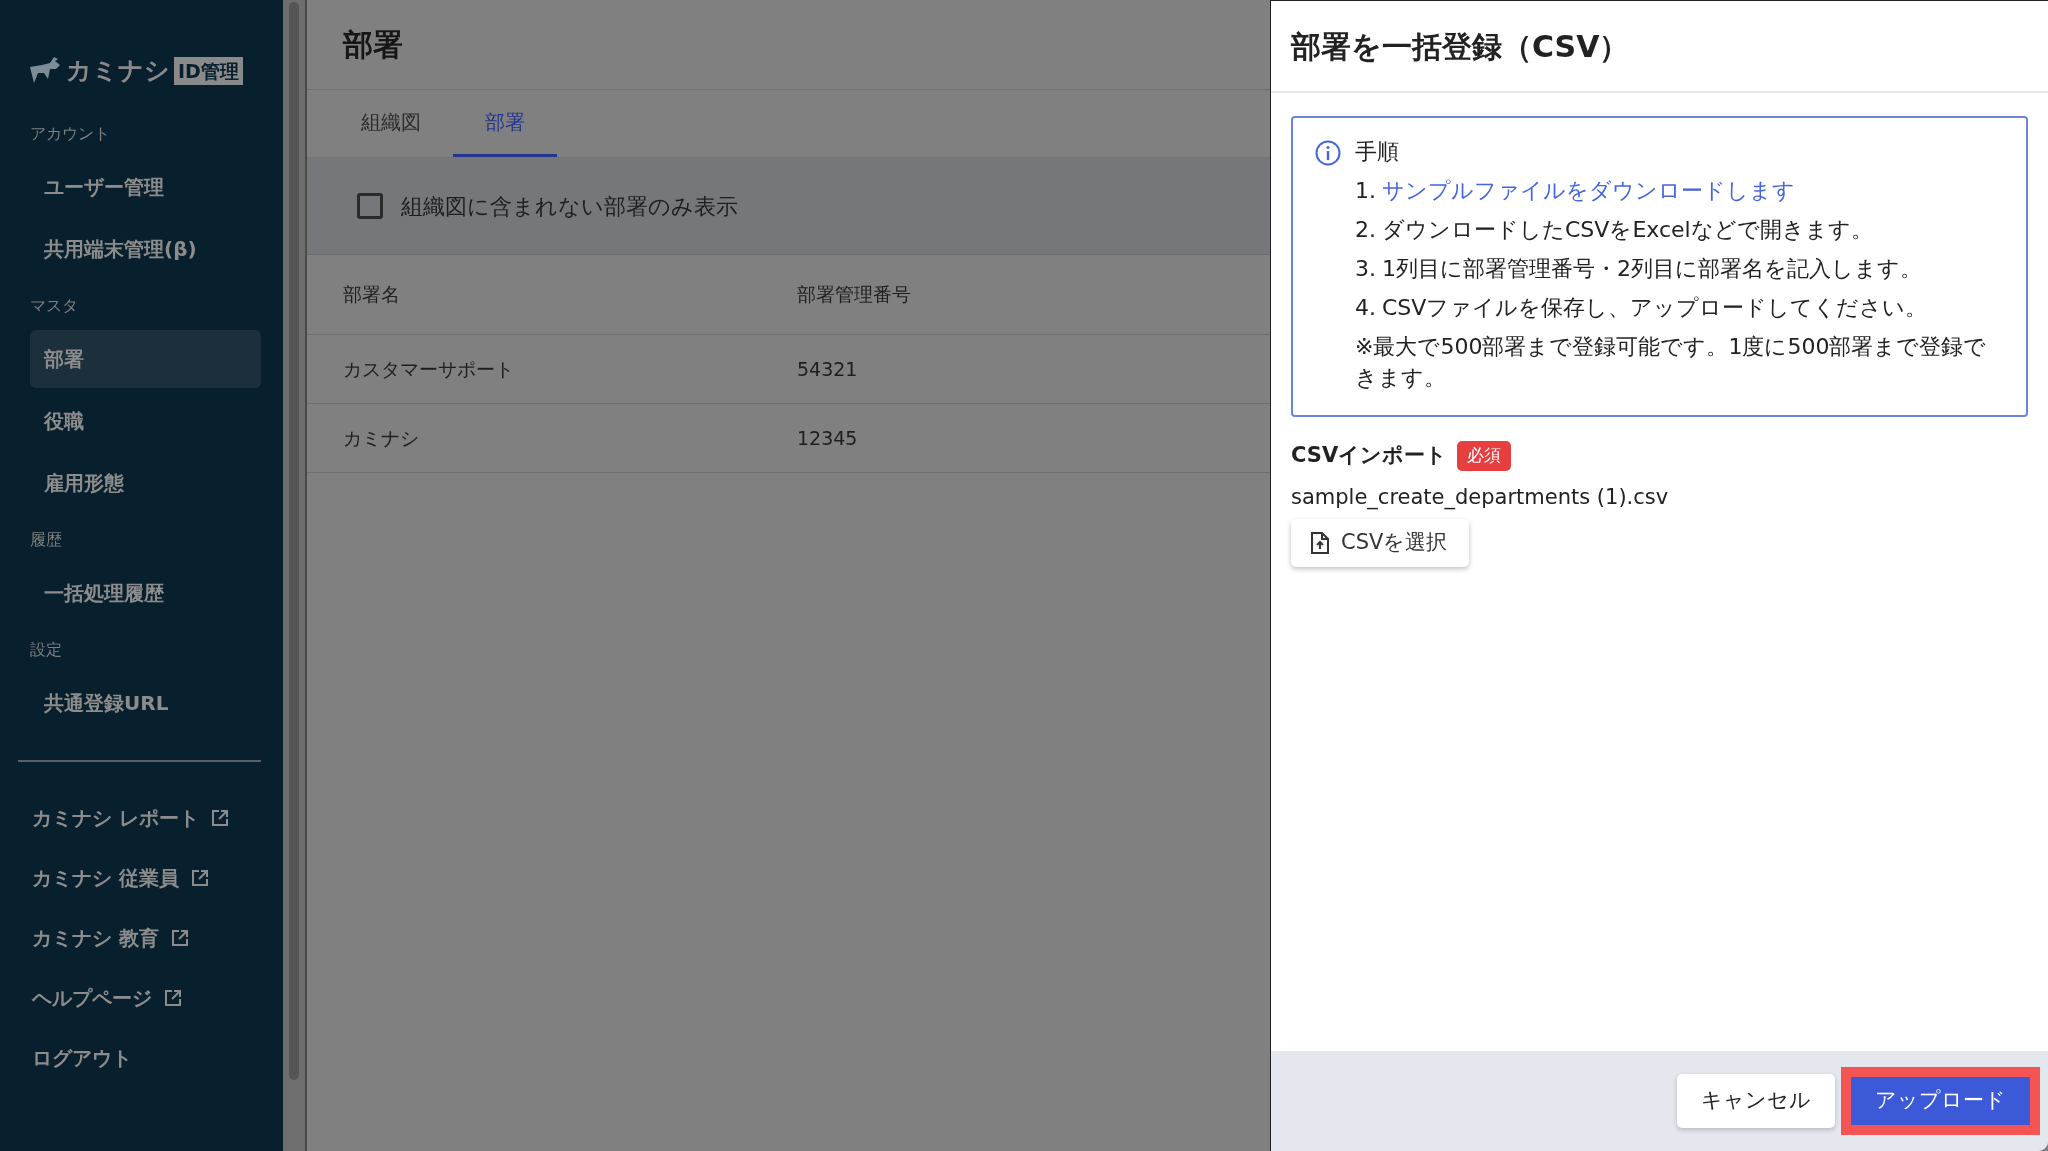 This screenshot has width=2048, height=1151. What do you see at coordinates (381, 438) in the screenshot?
I see `table-cell-text: カミナシ` at bounding box center [381, 438].